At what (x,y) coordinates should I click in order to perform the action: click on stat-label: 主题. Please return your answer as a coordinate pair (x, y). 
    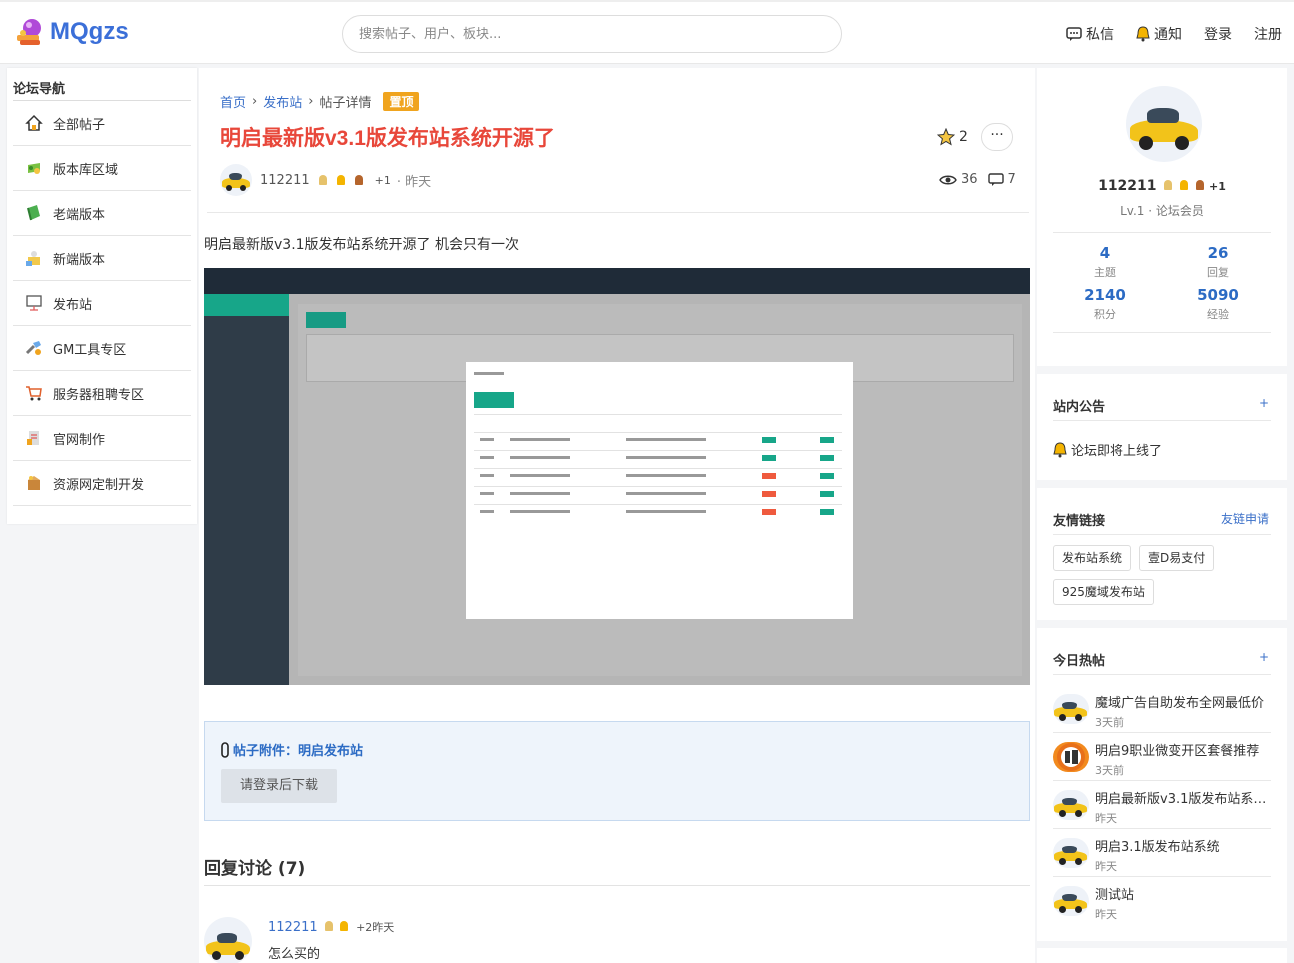
    Looking at the image, I should click on (1105, 272).